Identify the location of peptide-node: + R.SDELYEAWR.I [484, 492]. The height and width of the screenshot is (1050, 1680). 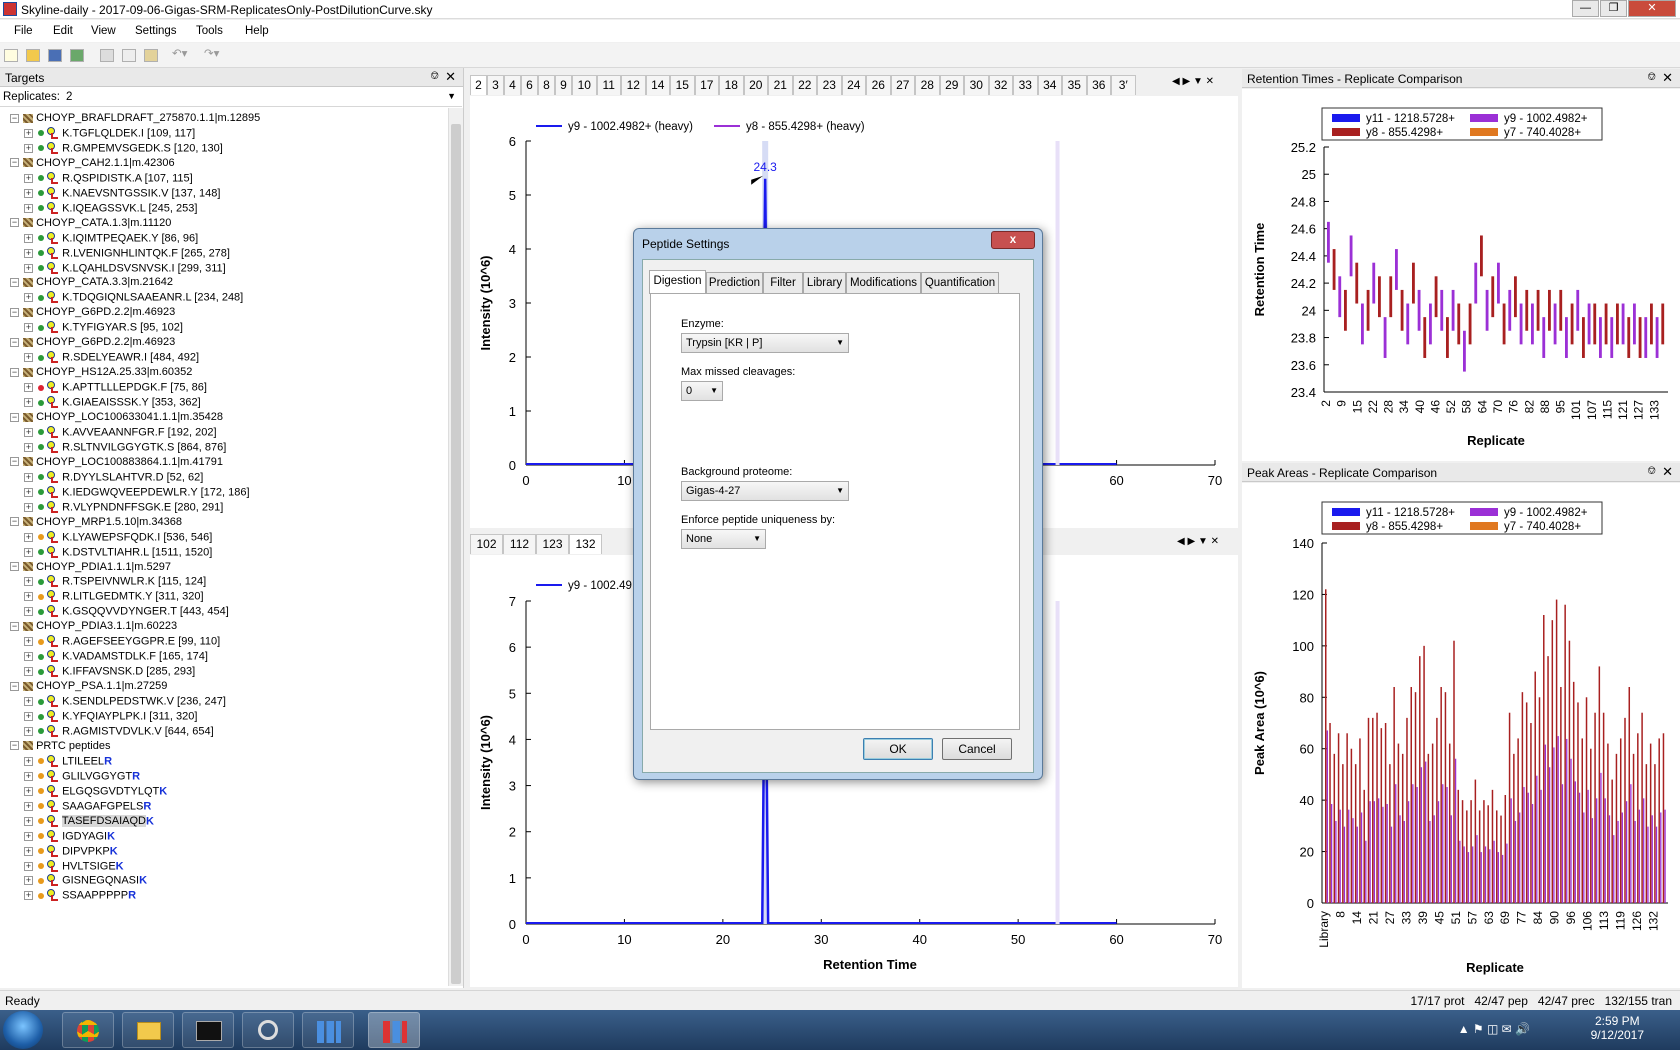
(111, 359).